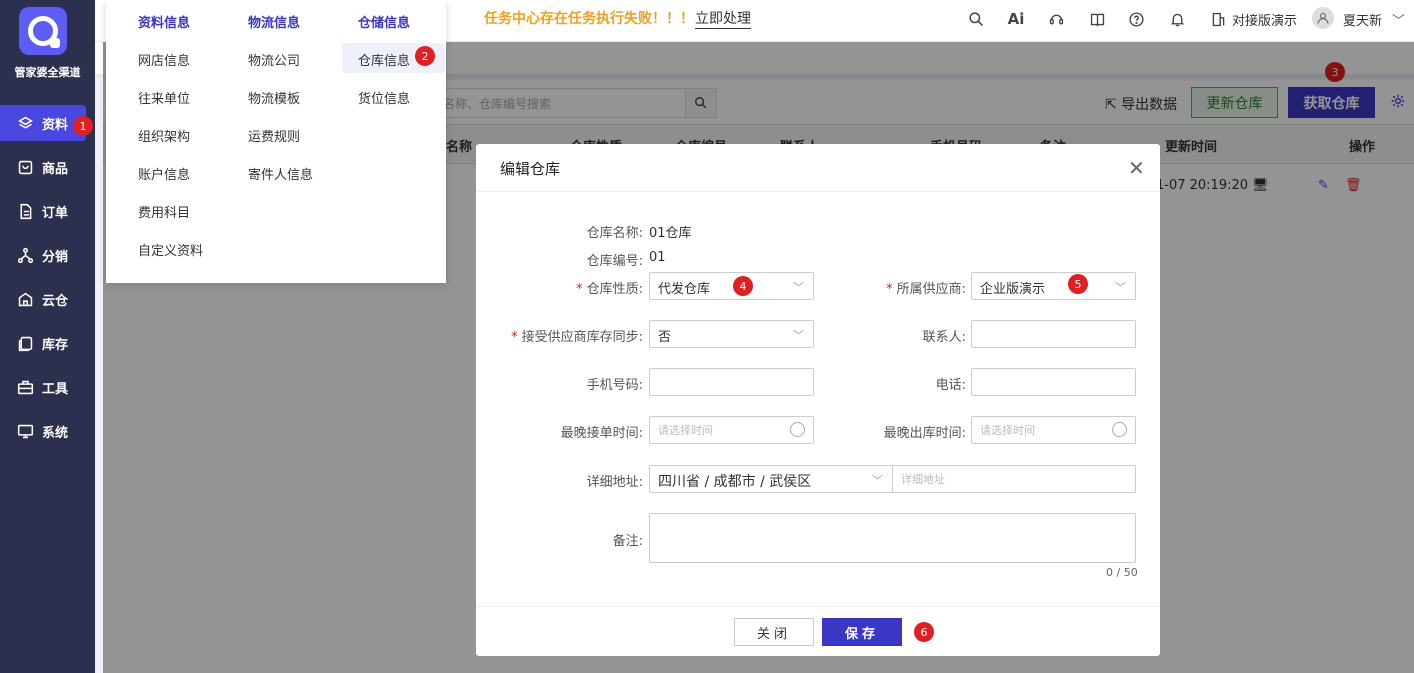  I want to click on task-failure-notice: 任务中心存在任务执行失败！！！, so click(589, 19).